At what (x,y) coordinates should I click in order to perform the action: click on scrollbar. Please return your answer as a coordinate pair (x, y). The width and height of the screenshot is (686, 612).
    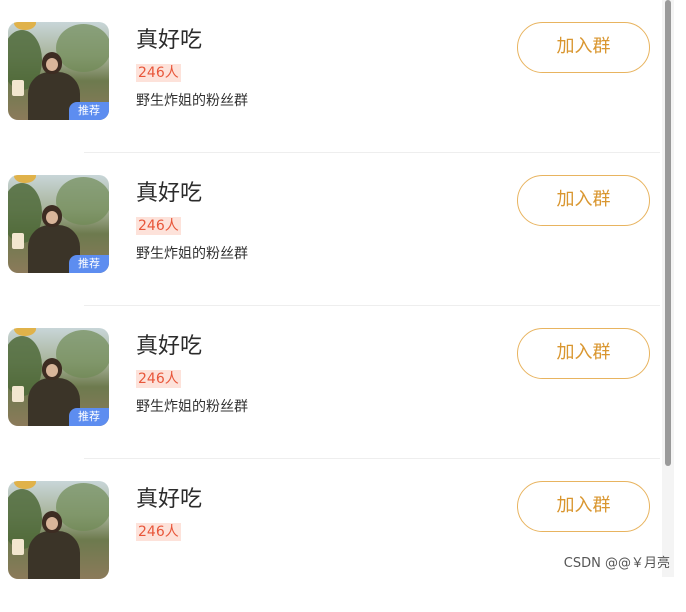
    Looking at the image, I should click on (668, 288).